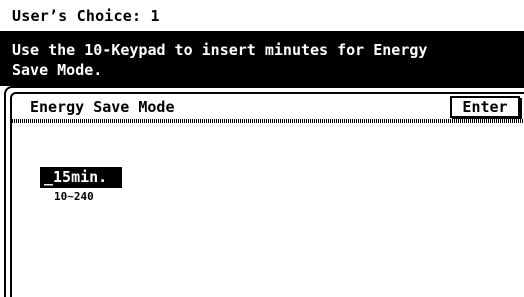 Image resolution: width=524 pixels, height=297 pixels. I want to click on panel-divider, so click(268, 121).